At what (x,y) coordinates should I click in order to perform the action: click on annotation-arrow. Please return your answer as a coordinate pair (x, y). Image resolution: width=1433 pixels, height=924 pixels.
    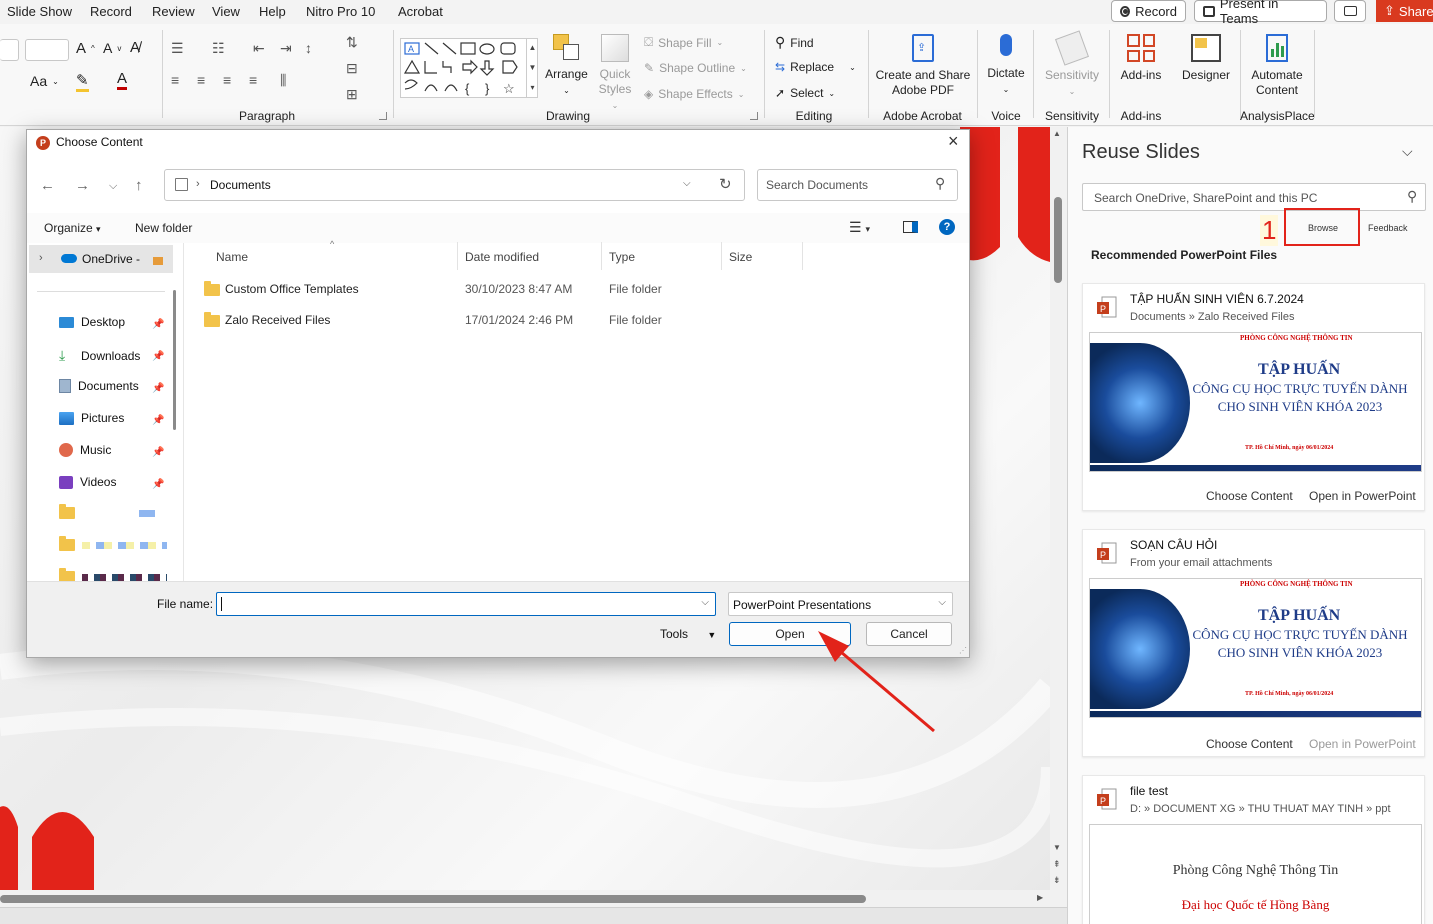
    Looking at the image, I should click on (876, 682).